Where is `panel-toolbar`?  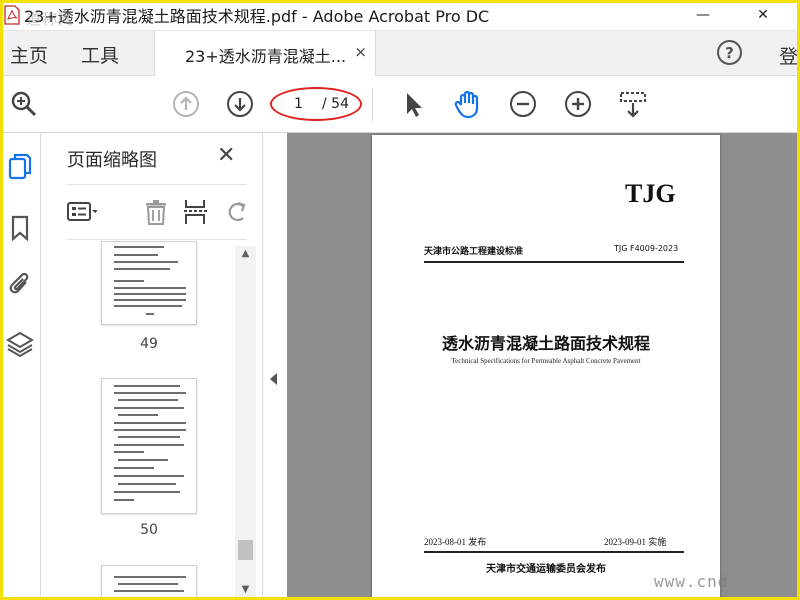
panel-toolbar is located at coordinates (157, 212).